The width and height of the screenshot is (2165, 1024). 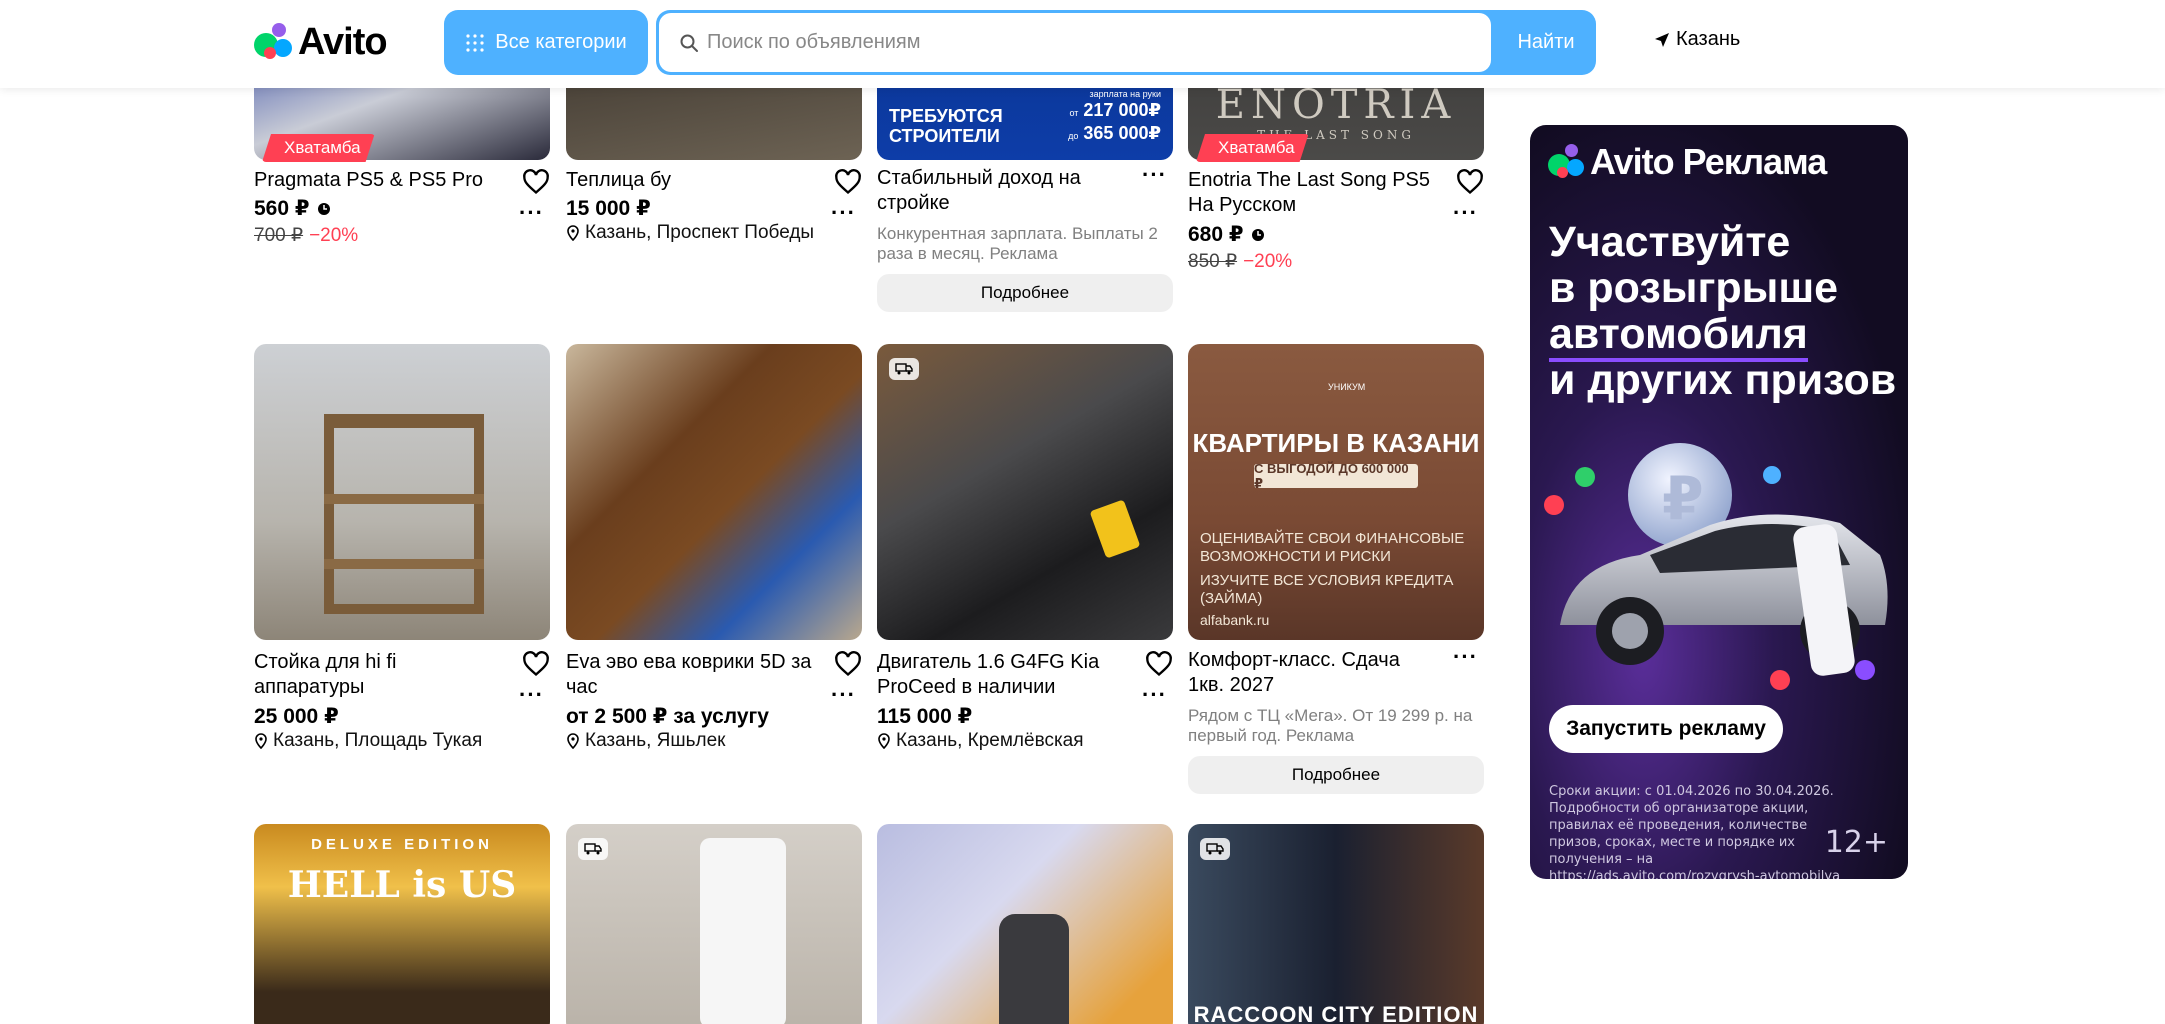 What do you see at coordinates (1074, 113) in the screenshot?
I see `salary-from-label: от` at bounding box center [1074, 113].